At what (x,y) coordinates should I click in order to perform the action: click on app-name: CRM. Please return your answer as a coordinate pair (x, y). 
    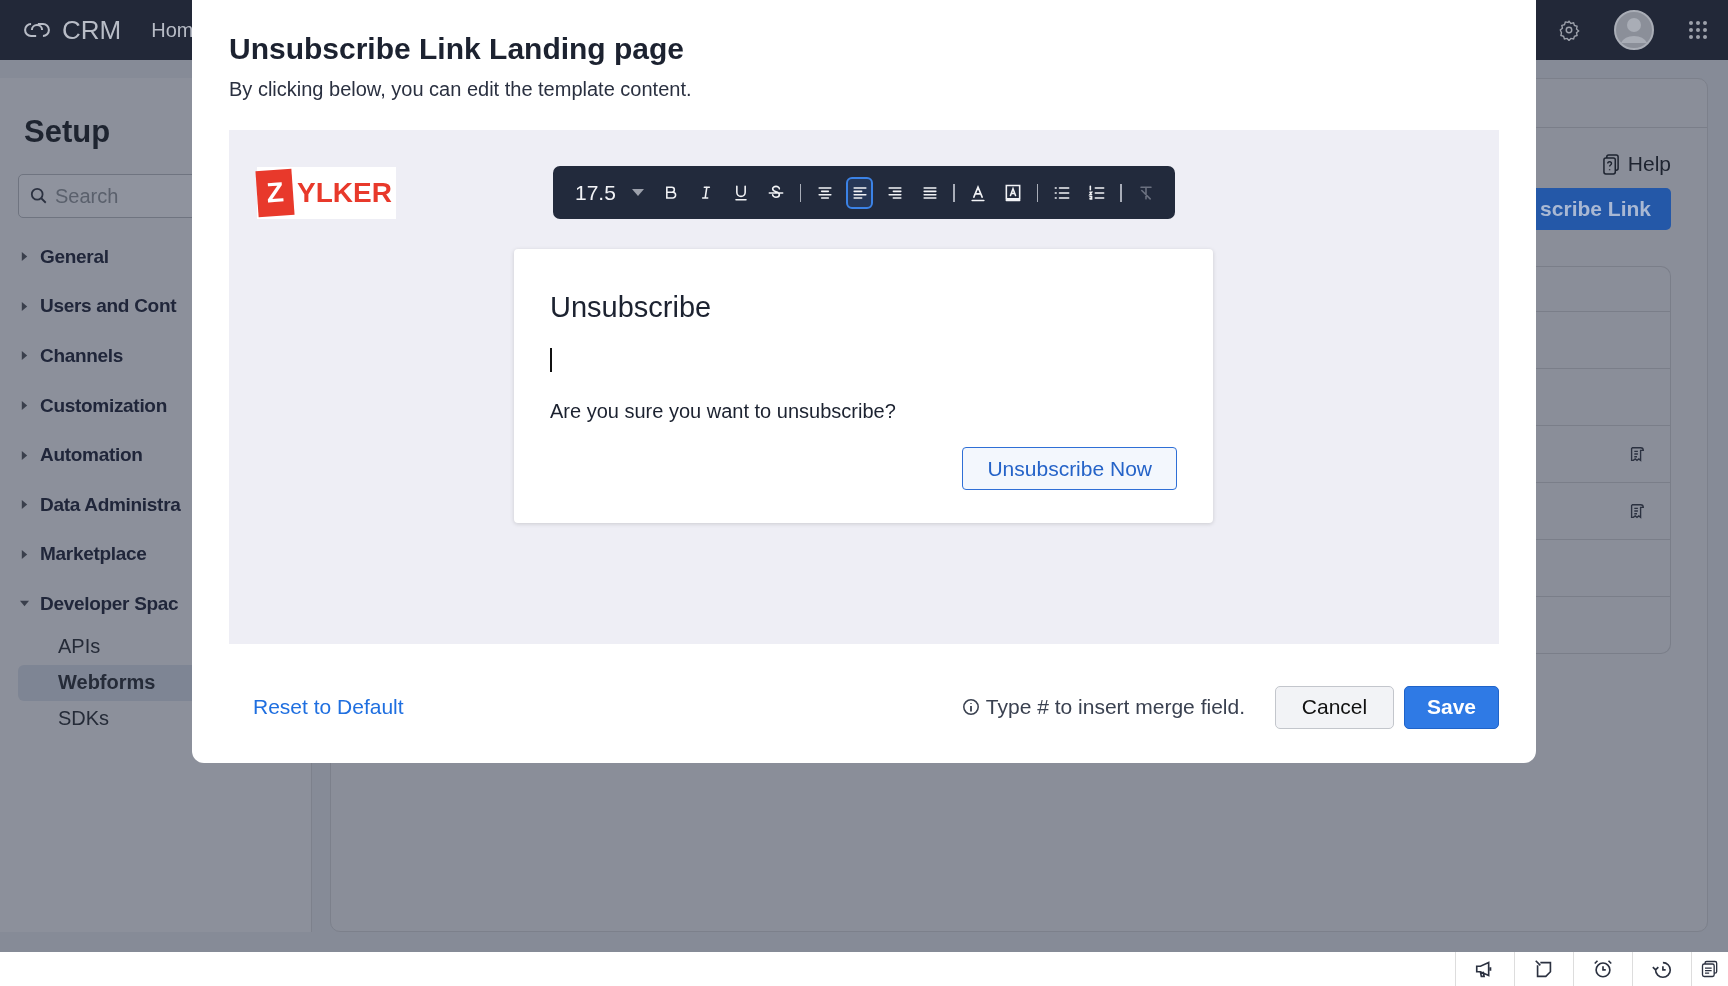
    Looking at the image, I should click on (92, 30).